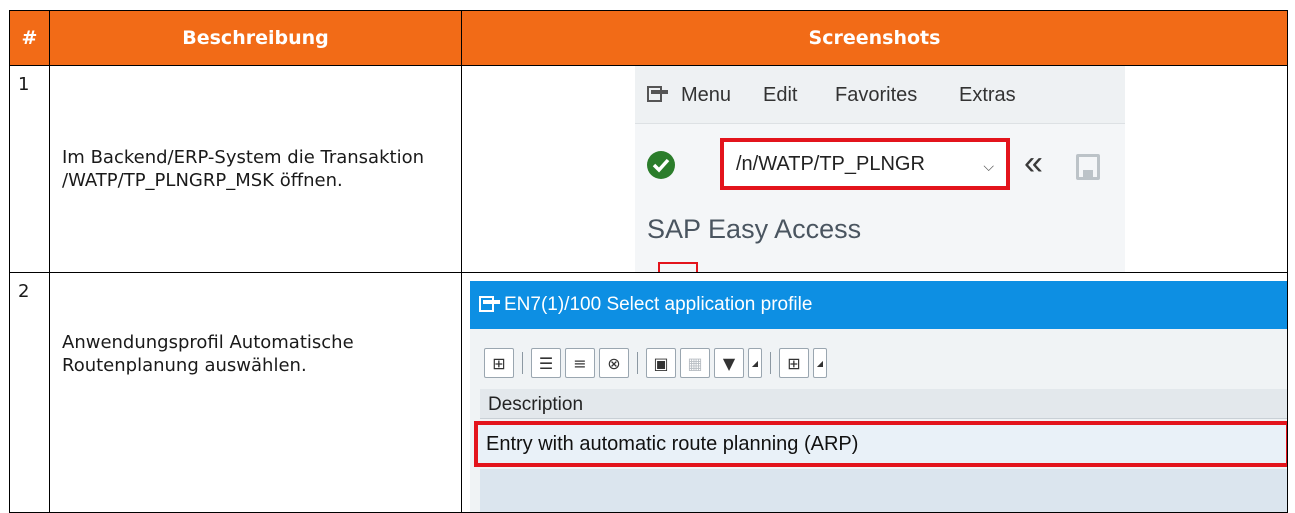 Image resolution: width=1295 pixels, height=513 pixels. Describe the element at coordinates (1033, 163) in the screenshot. I see `back-icon: «` at that location.